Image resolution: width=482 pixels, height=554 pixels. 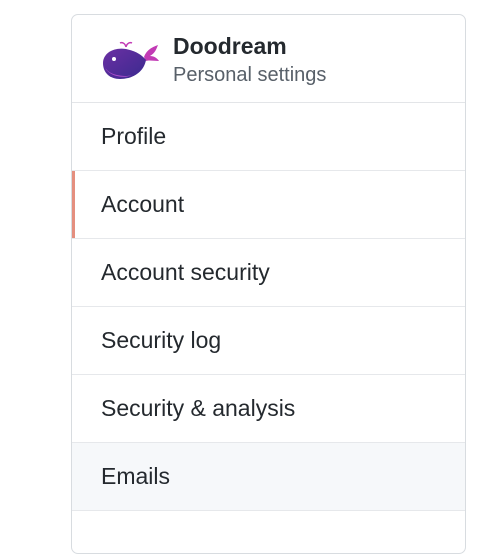 What do you see at coordinates (268, 137) in the screenshot?
I see `nav-item-profile: Profile` at bounding box center [268, 137].